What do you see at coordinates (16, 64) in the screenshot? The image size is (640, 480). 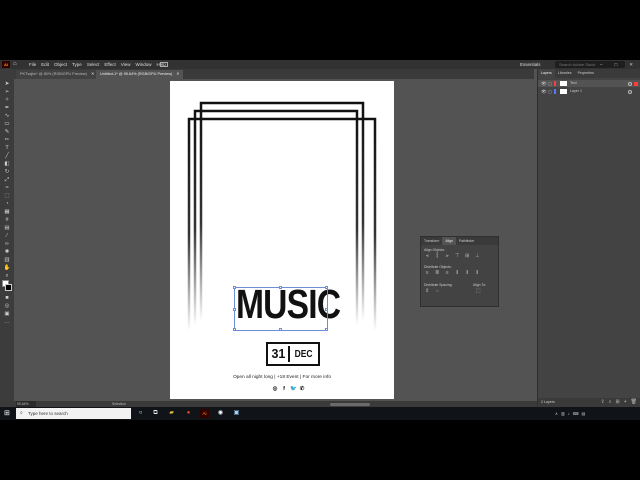 I see `home-icon: ⌂` at bounding box center [16, 64].